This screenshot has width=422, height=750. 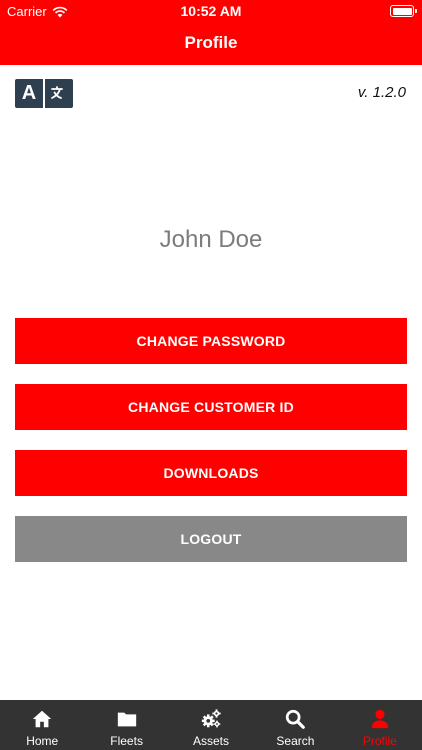 I want to click on tab-assets-label: Assets, so click(x=211, y=741).